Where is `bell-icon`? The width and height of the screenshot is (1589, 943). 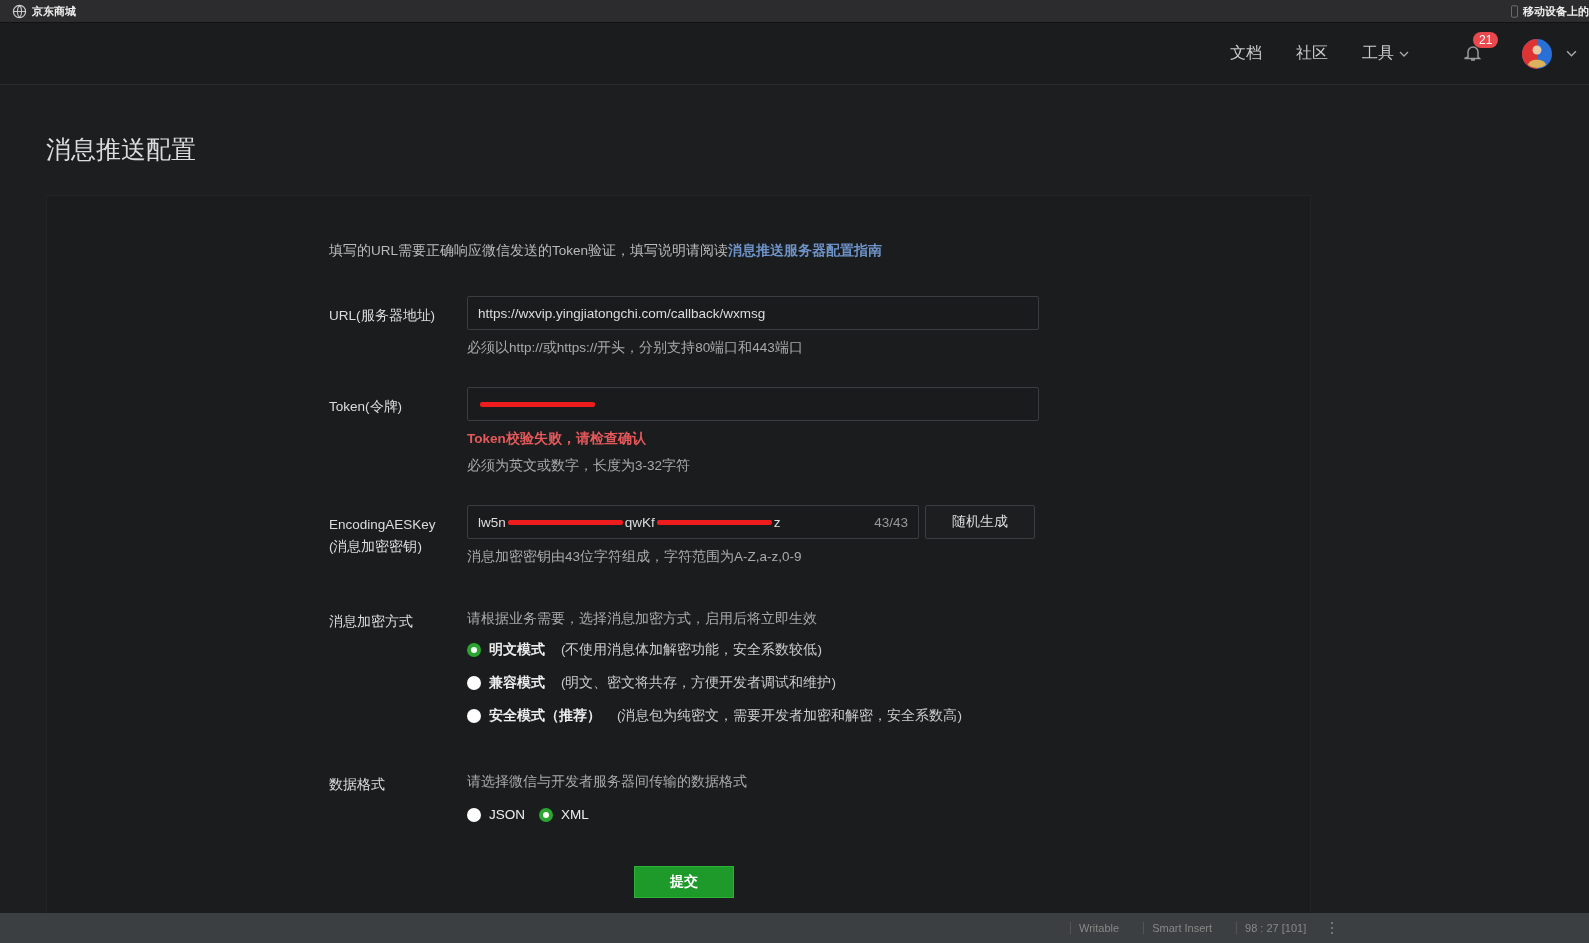
bell-icon is located at coordinates (1473, 52).